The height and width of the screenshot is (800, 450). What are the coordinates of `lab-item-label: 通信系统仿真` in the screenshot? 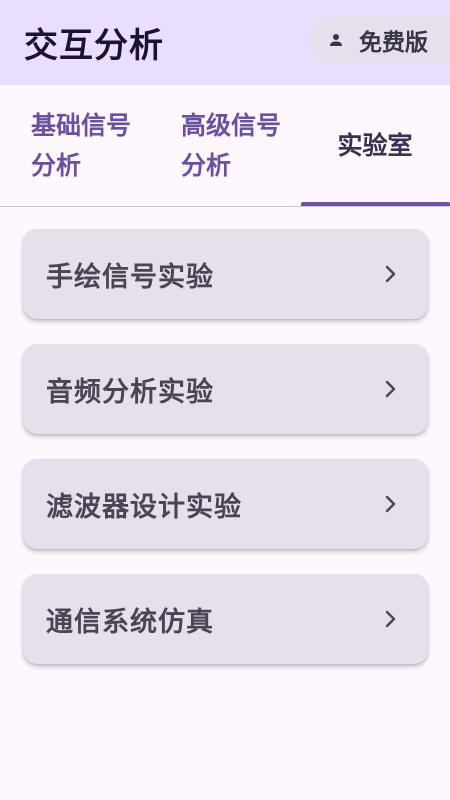 It's located at (130, 622).